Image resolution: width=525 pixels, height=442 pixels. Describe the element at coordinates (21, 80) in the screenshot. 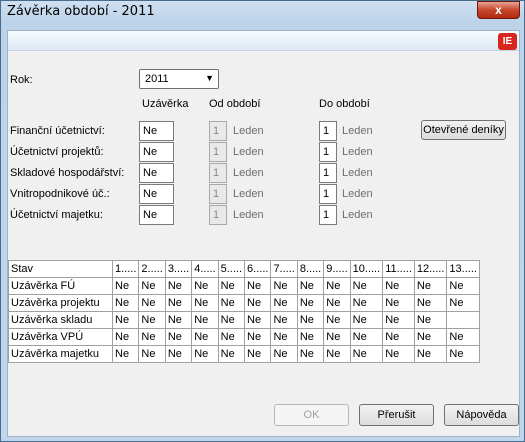

I see `rok-label: Rok:` at that location.